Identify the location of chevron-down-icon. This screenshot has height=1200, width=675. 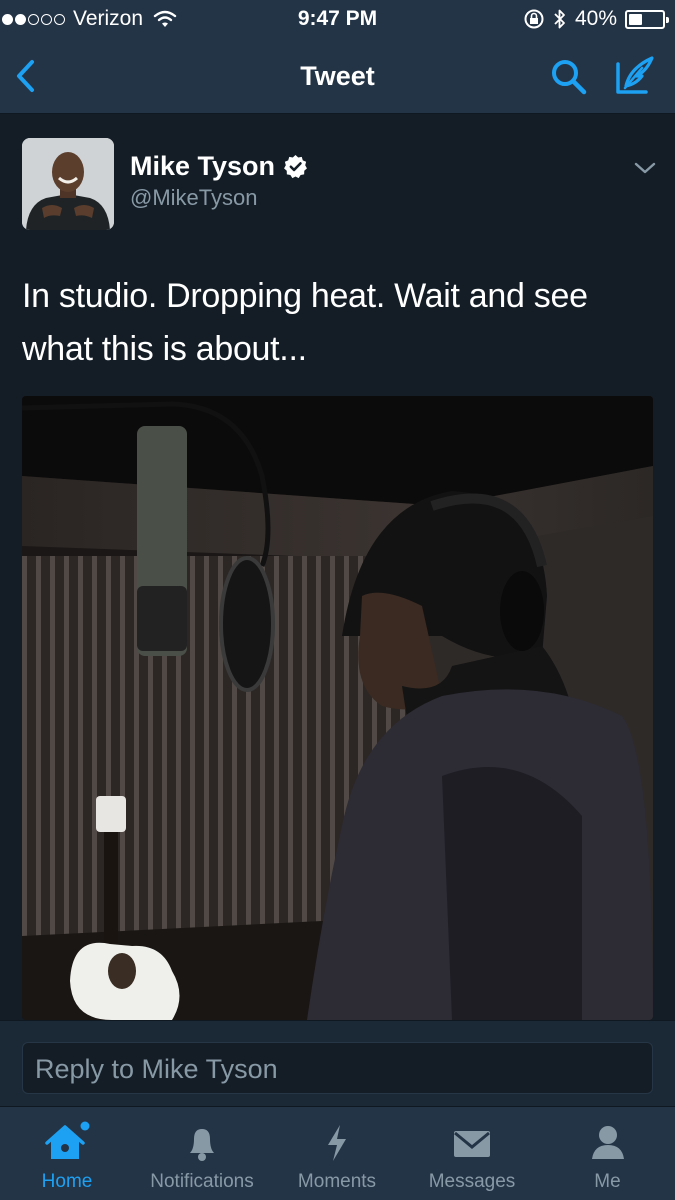
(645, 168).